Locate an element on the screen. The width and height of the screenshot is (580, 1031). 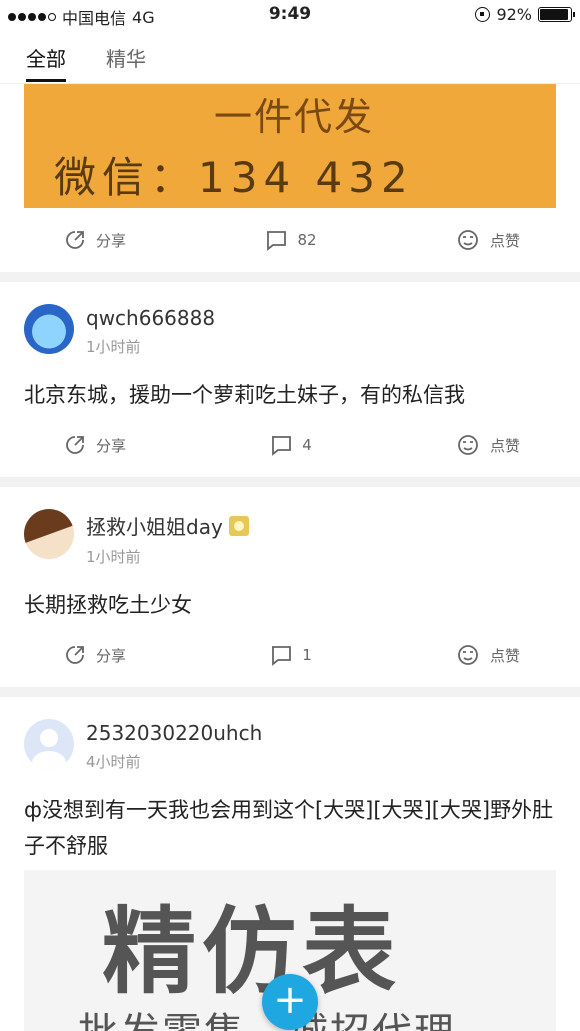
post-actions: 分享 1 点赞 is located at coordinates (290, 655).